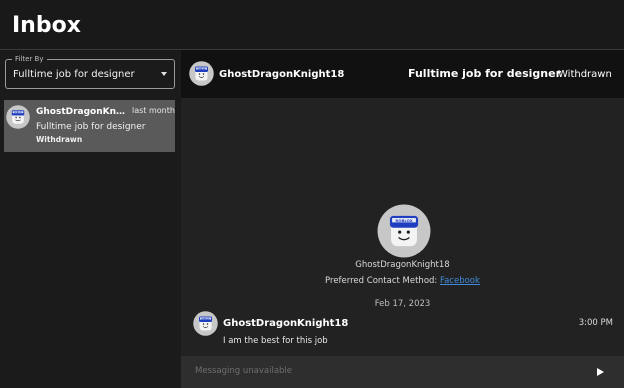 This screenshot has height=388, width=624. I want to click on facebook-link: Facebook, so click(460, 281).